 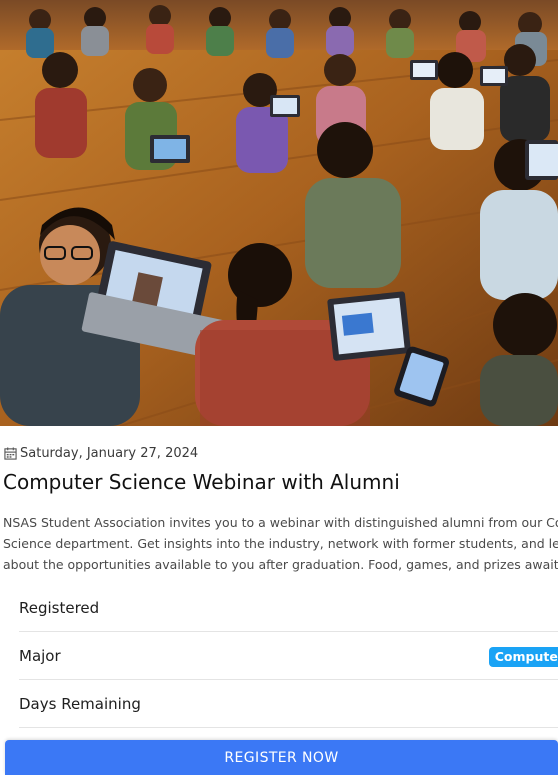 What do you see at coordinates (288, 704) in the screenshot?
I see `info-row-days-remaining: Days Remaining` at bounding box center [288, 704].